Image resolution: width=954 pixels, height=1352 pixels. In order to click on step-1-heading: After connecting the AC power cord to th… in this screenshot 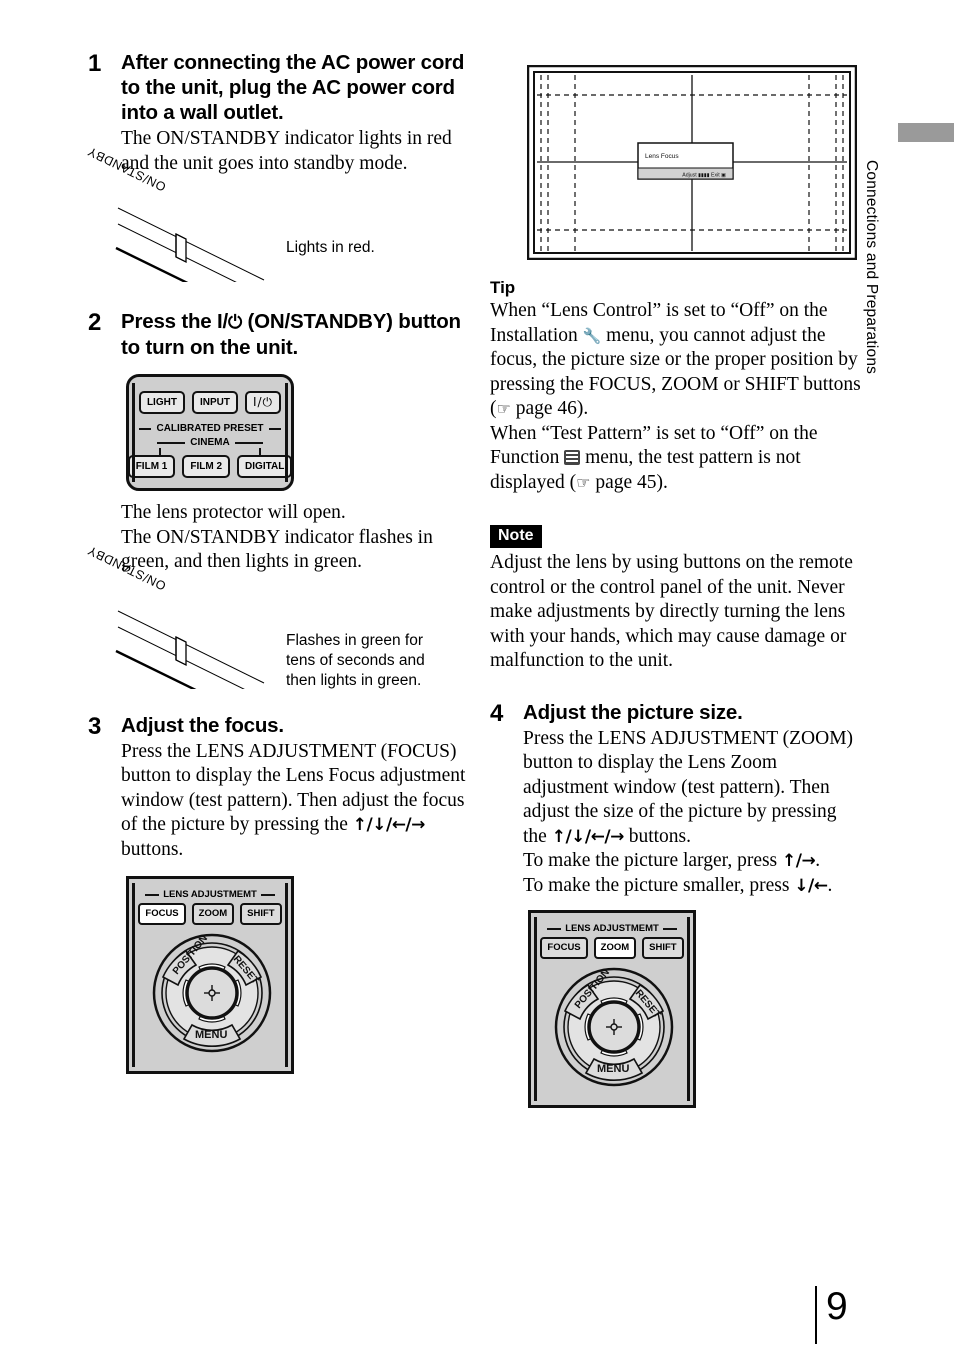, I will do `click(293, 87)`.